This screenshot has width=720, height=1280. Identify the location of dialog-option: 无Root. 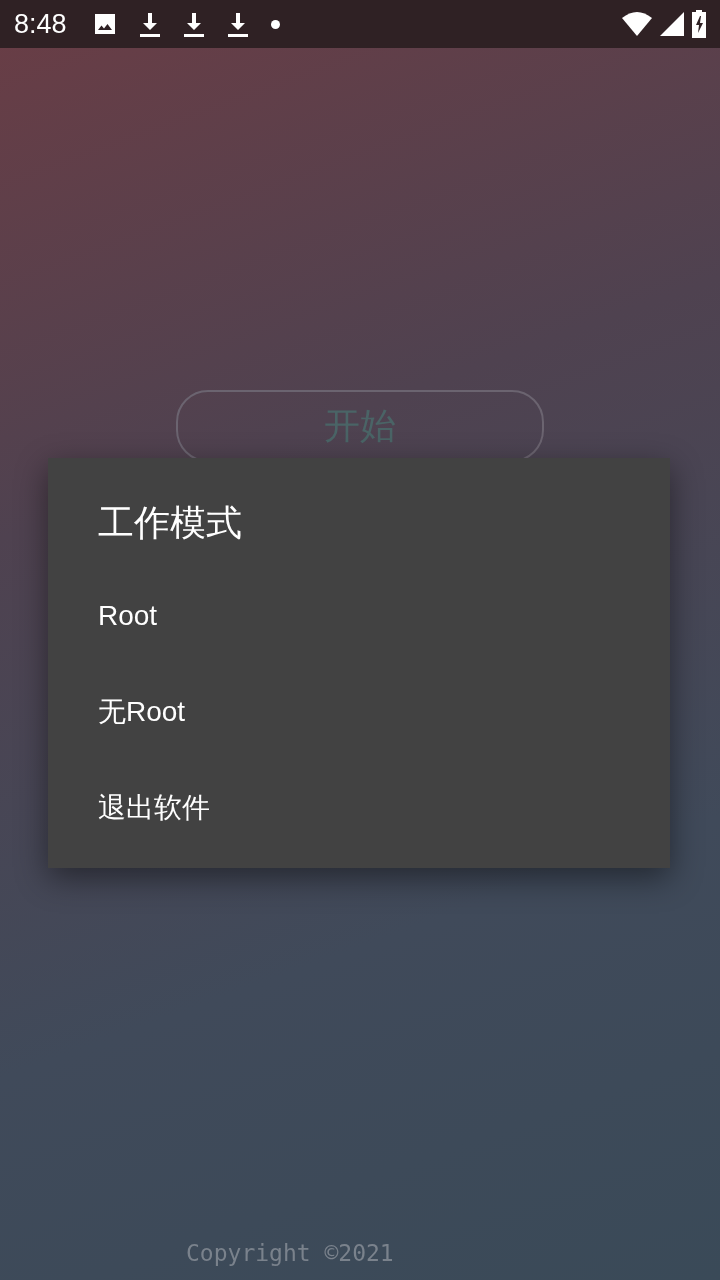
(359, 712).